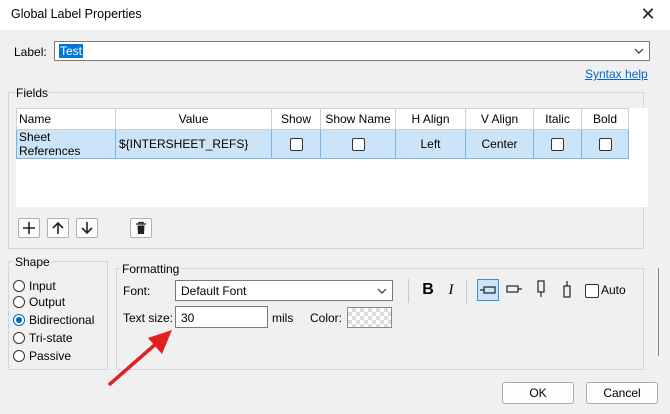  I want to click on syntax-help-link: Syntax help, so click(616, 74).